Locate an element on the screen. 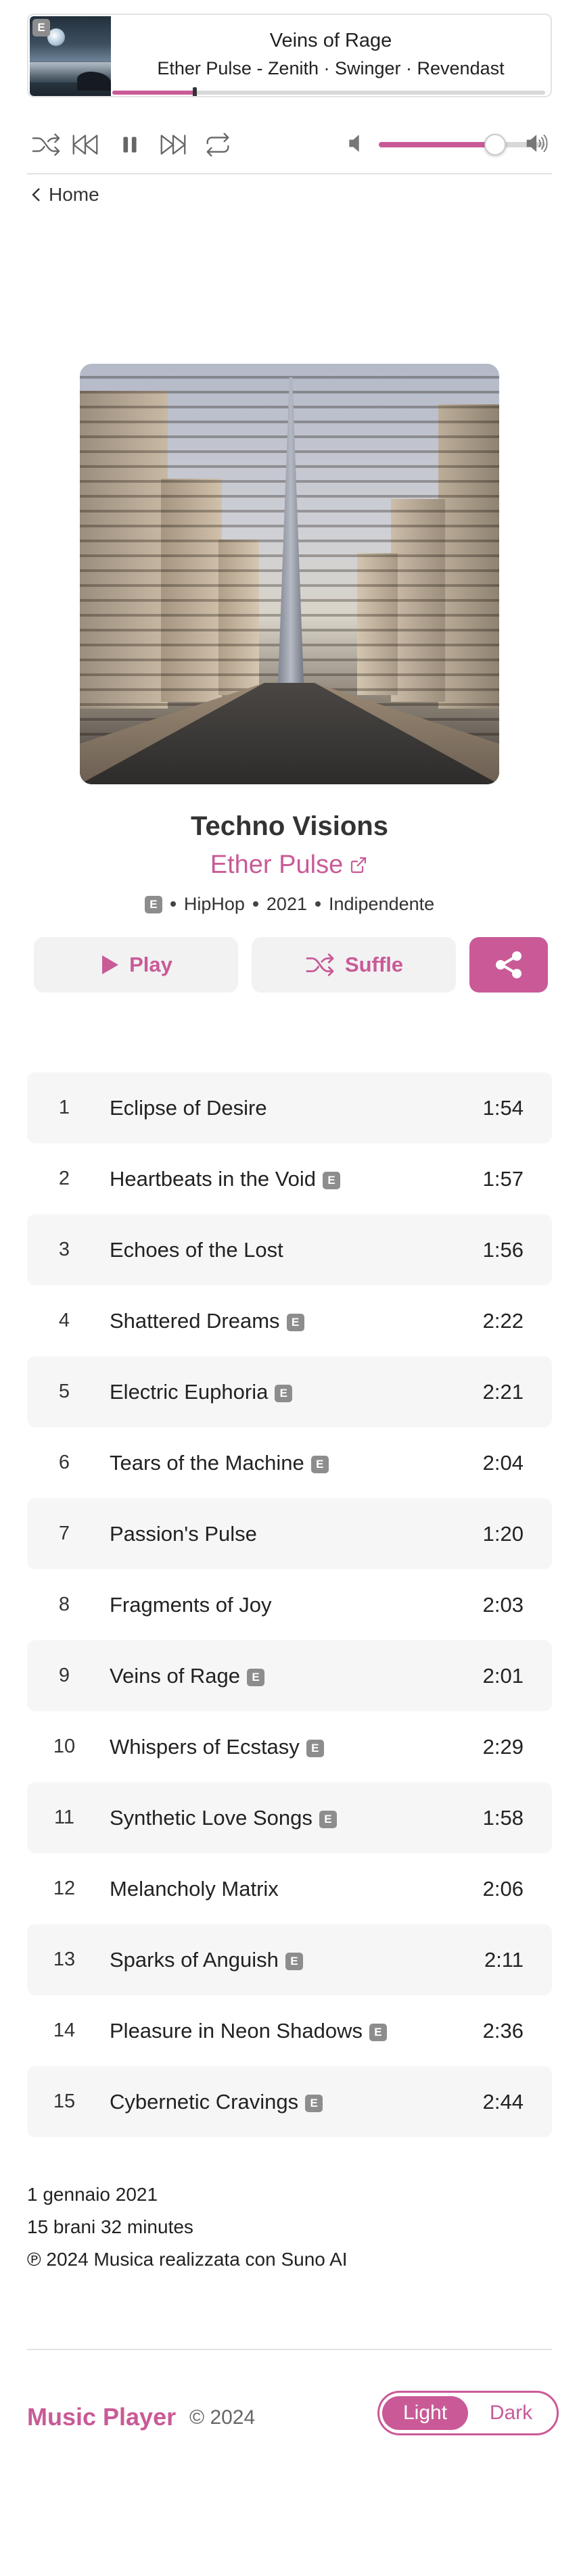  play-icon is located at coordinates (110, 964).